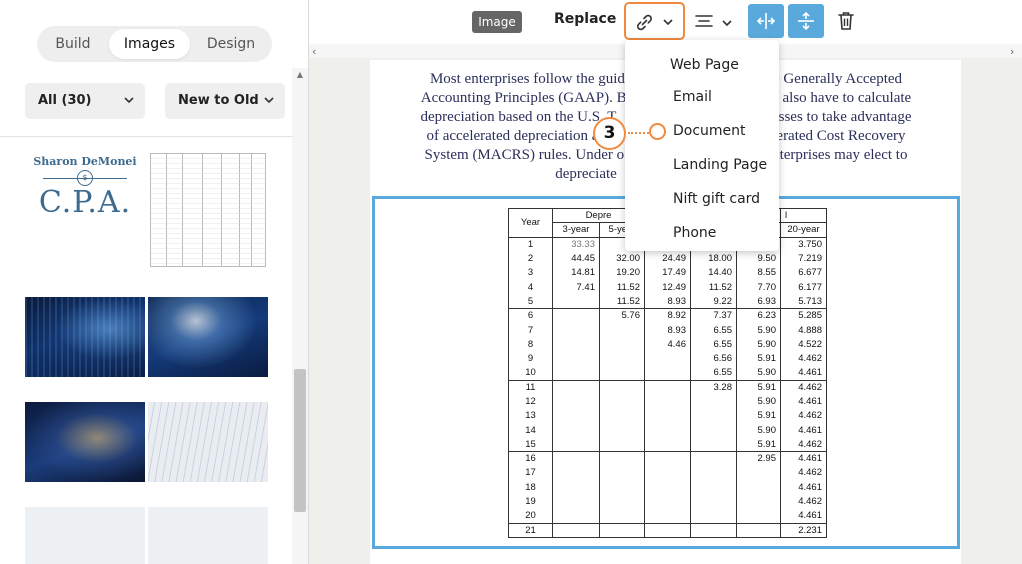  I want to click on table-cell: 2, so click(530, 258).